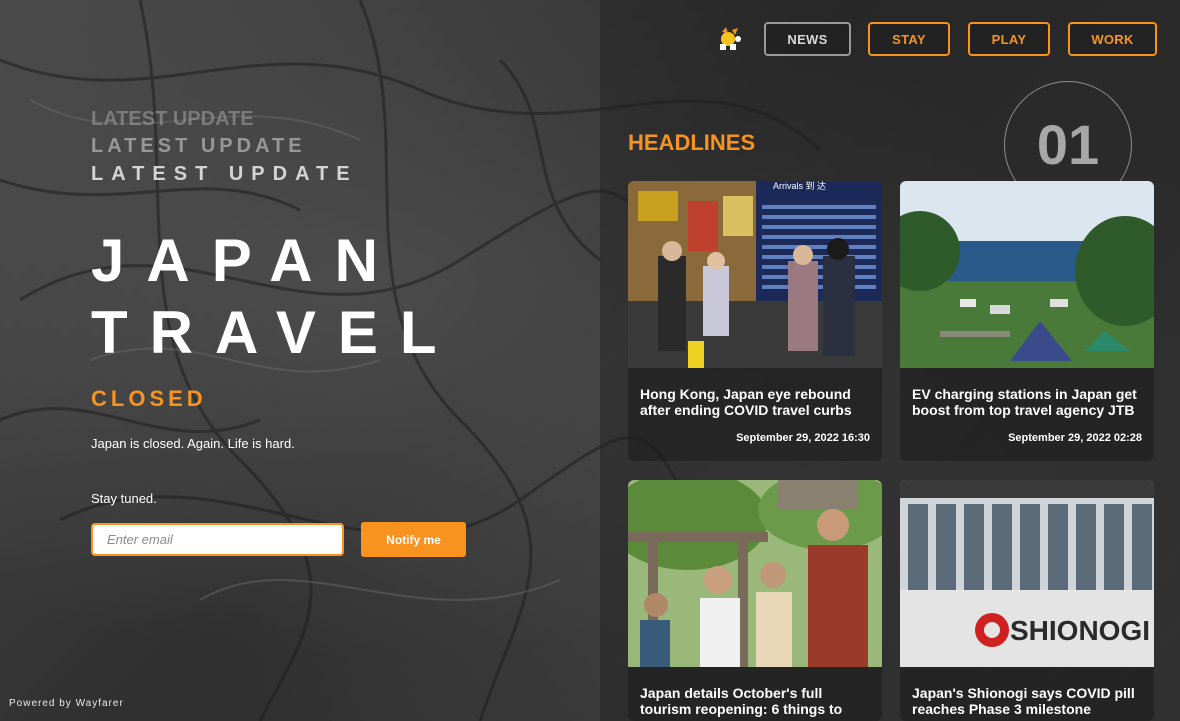  I want to click on news-card-date: September 29, 2022 16:30, so click(803, 438).